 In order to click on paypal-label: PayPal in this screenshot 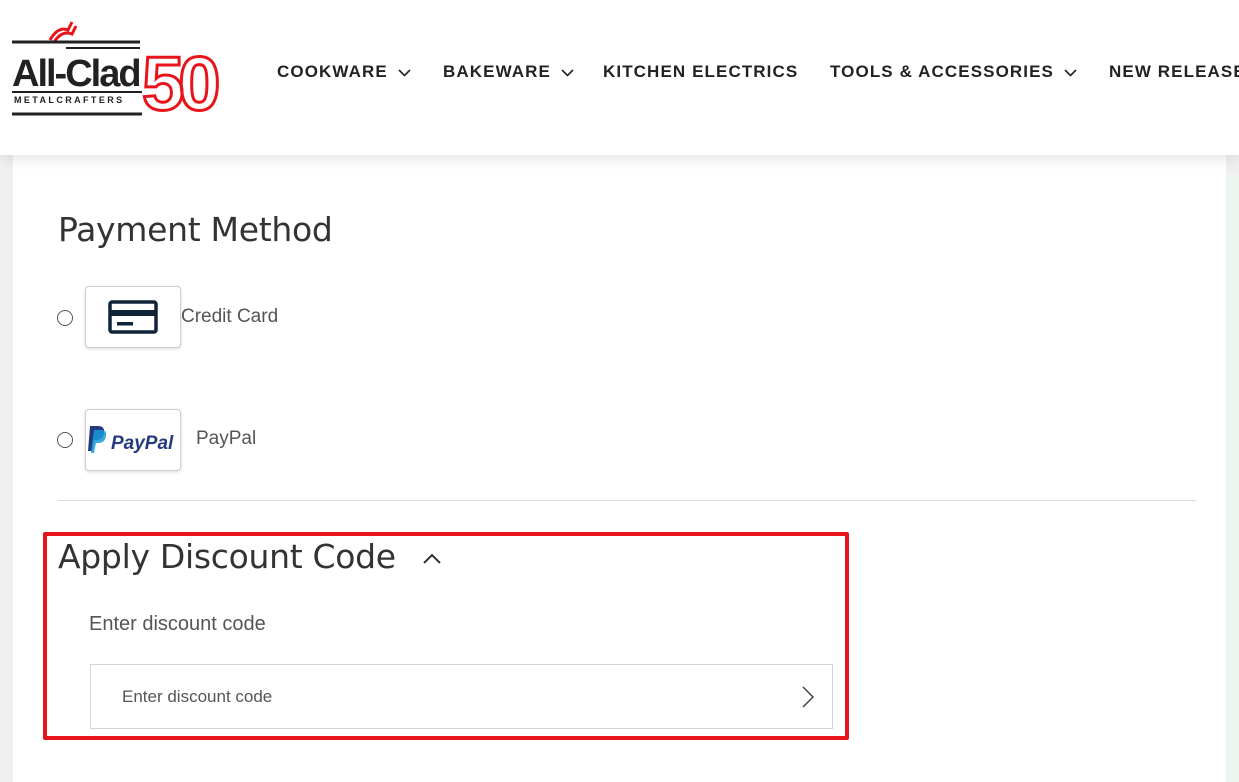, I will do `click(226, 439)`.